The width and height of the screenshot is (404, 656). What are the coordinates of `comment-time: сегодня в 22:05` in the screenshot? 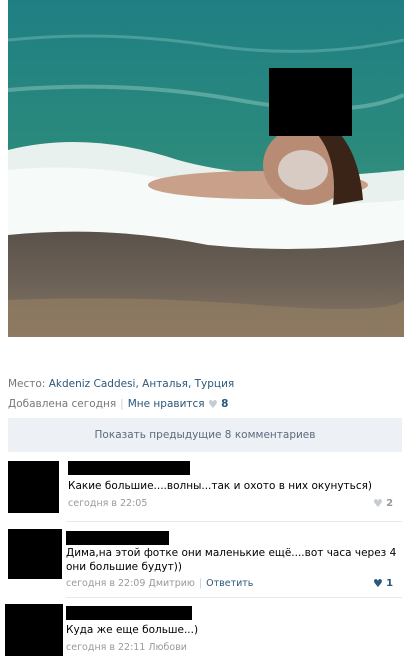 It's located at (107, 503).